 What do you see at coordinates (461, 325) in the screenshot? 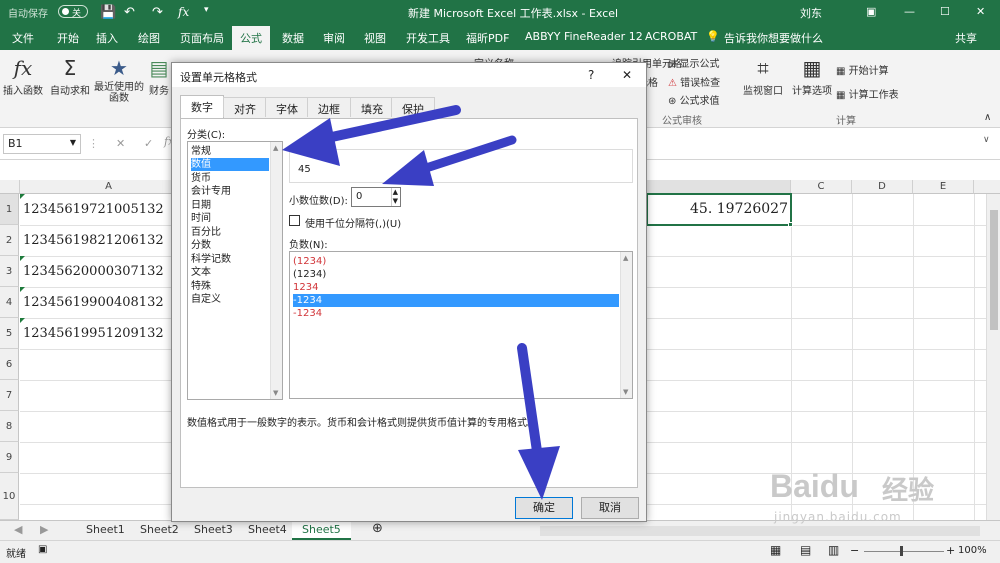
I see `negative-numbers-list: (1234) (1234) 1234 -1234 -1234 ▲ ▼` at bounding box center [461, 325].